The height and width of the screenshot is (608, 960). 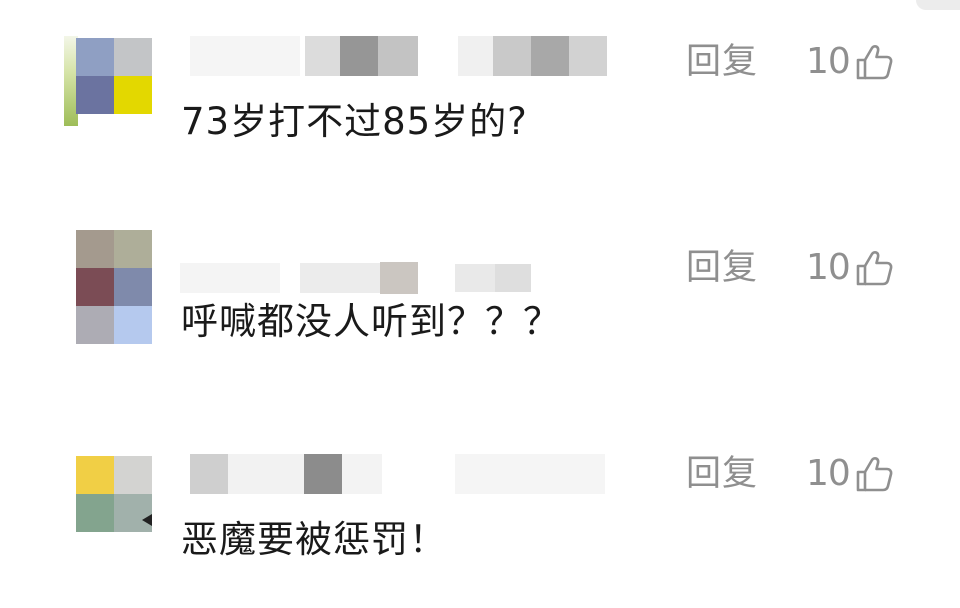 What do you see at coordinates (314, 539) in the screenshot?
I see `comment-text: 恶魔要被惩罚！` at bounding box center [314, 539].